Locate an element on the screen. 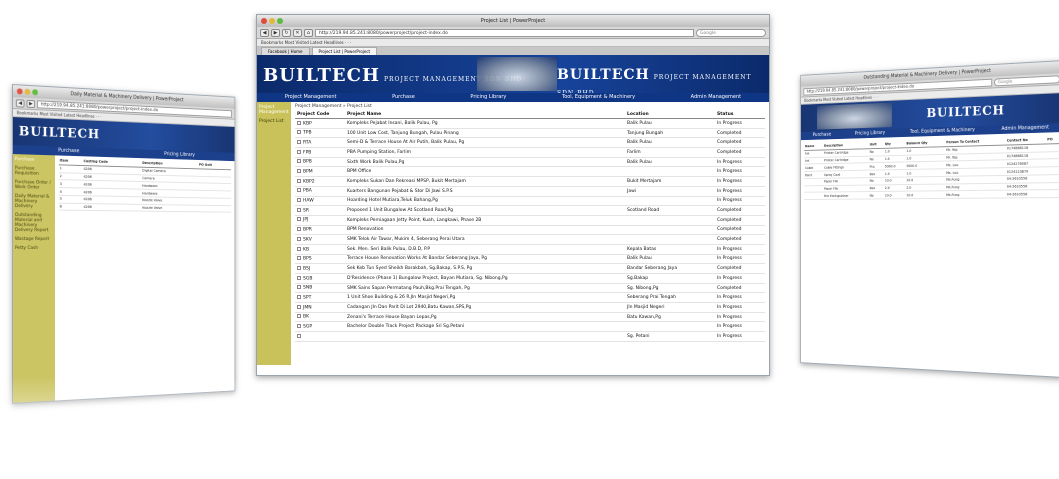 This screenshot has height=479, width=1059. project-code-cell: TPB is located at coordinates (320, 133).